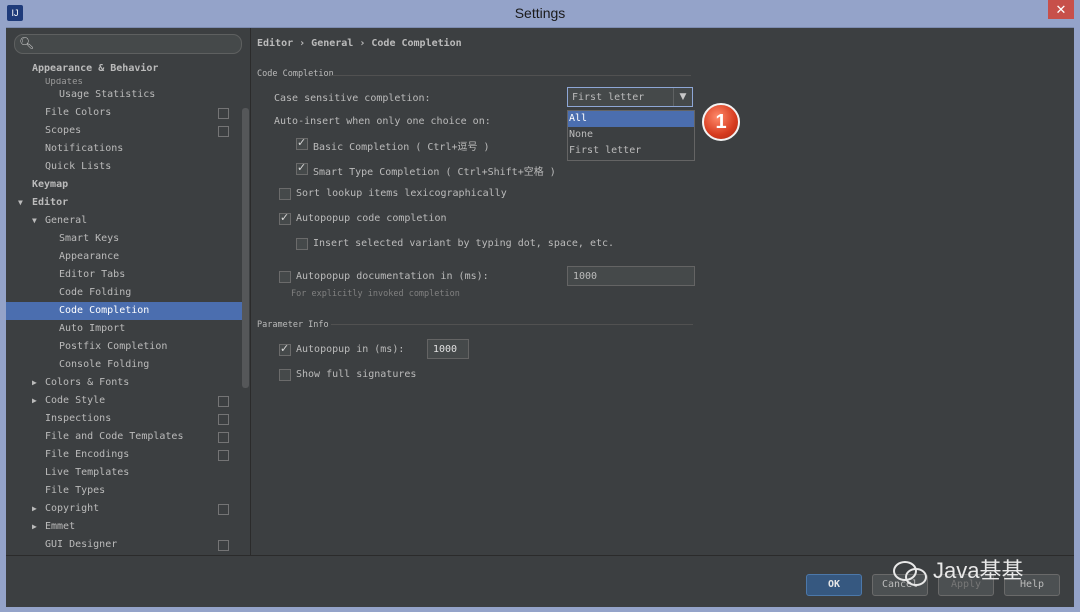  I want to click on search-input: 🔍︎, so click(128, 44).